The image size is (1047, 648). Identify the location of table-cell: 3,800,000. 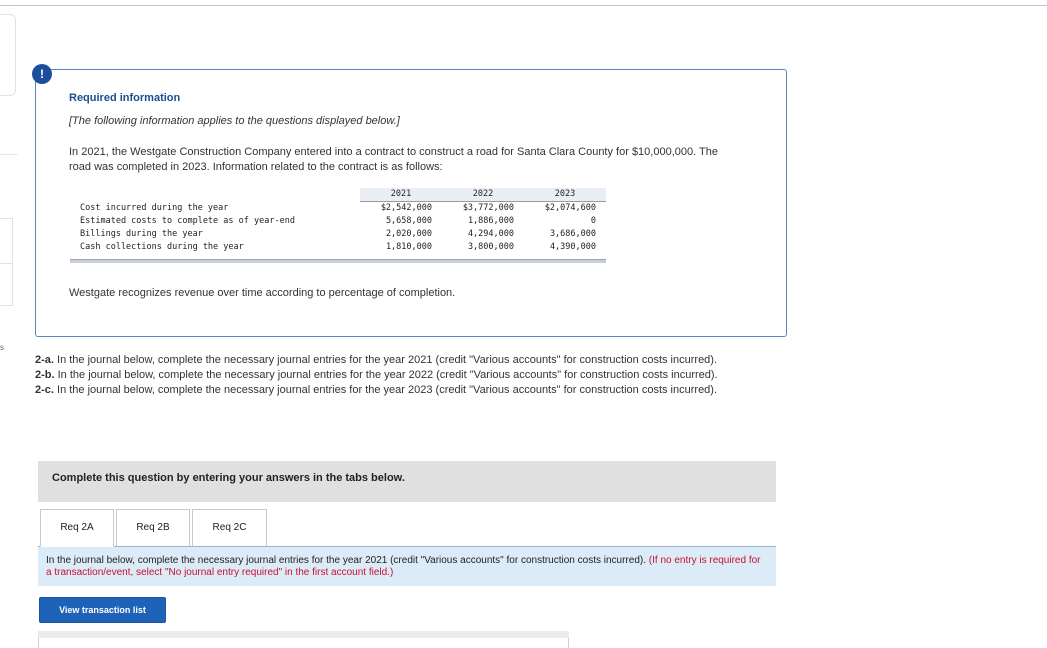
(490, 246).